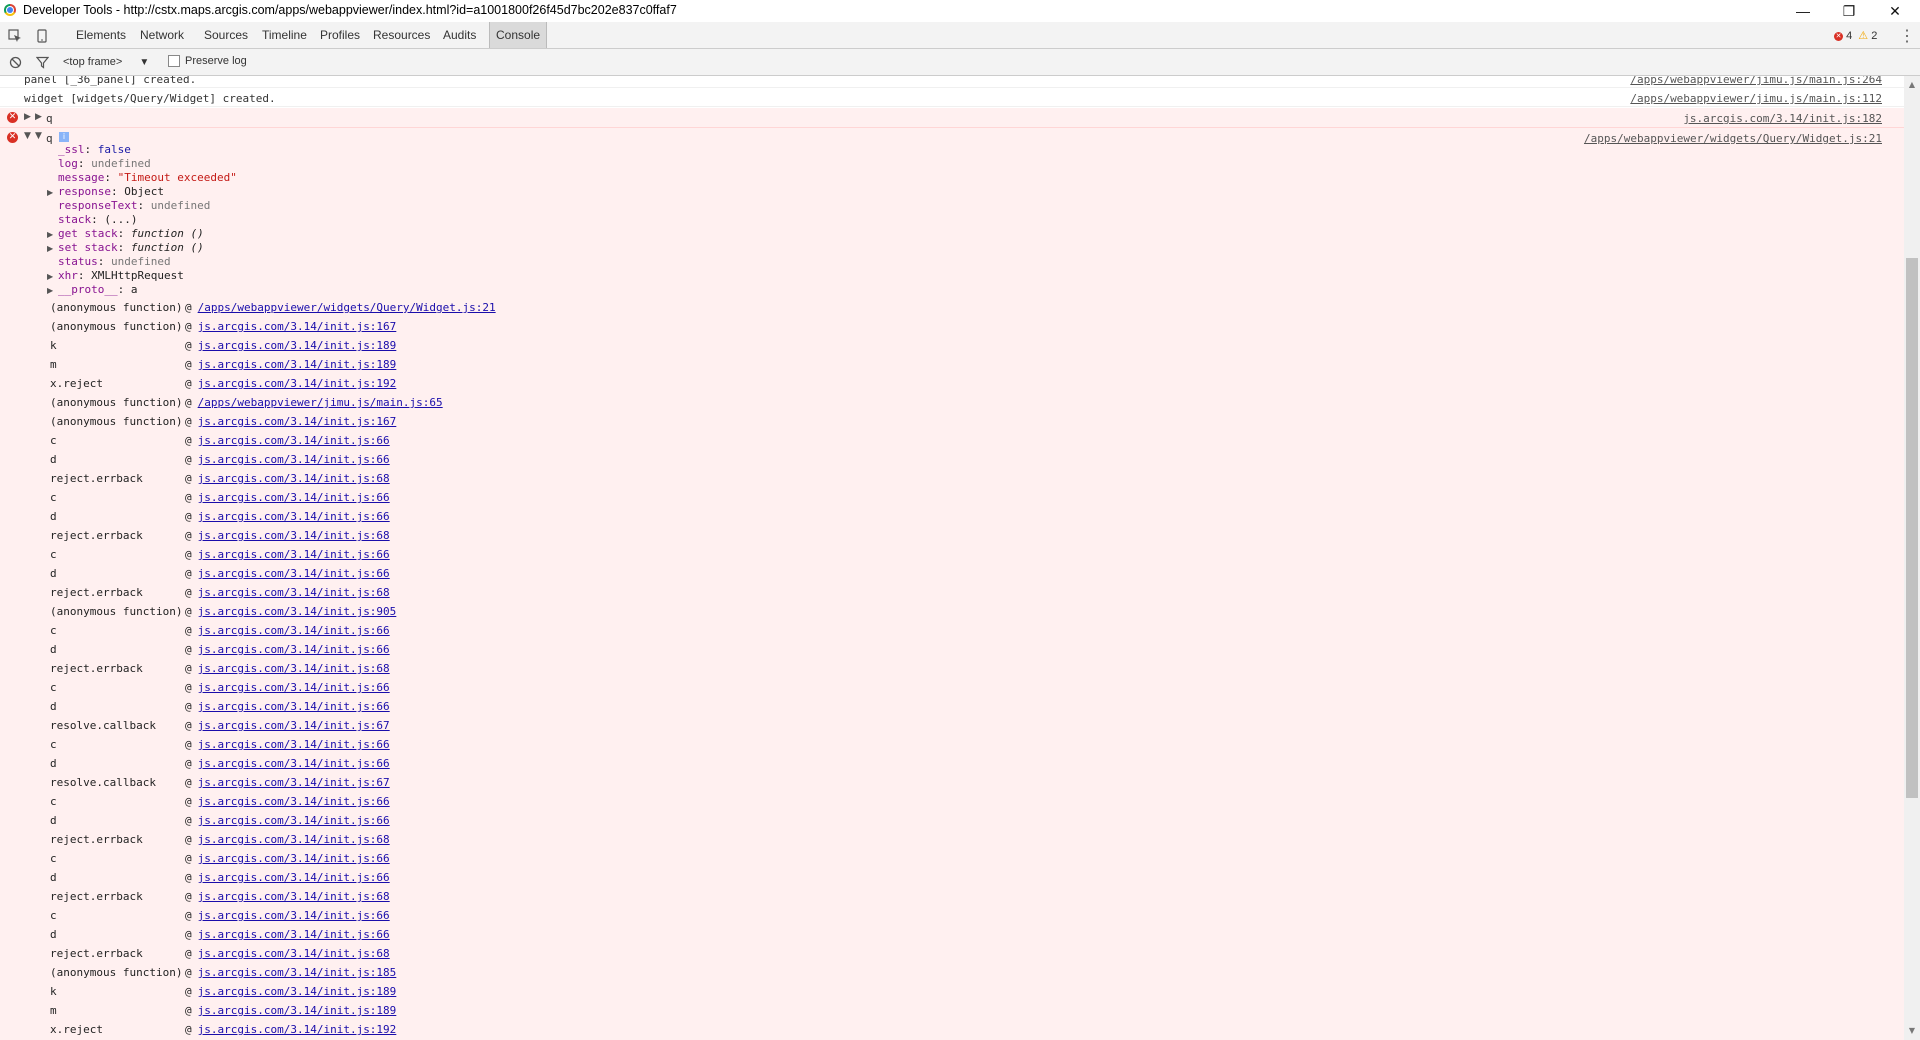  What do you see at coordinates (401, 35) in the screenshot?
I see `tab-resources: Resources` at bounding box center [401, 35].